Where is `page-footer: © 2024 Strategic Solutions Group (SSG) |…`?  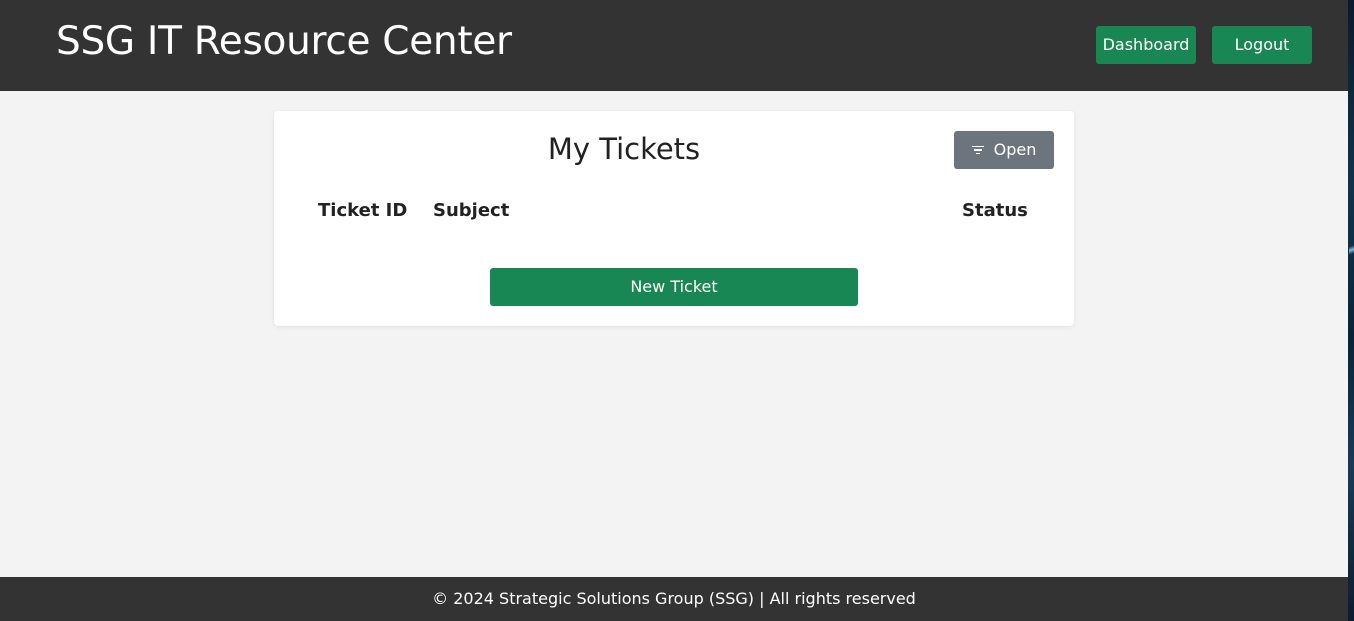 page-footer: © 2024 Strategic Solutions Group (SSG) |… is located at coordinates (674, 599).